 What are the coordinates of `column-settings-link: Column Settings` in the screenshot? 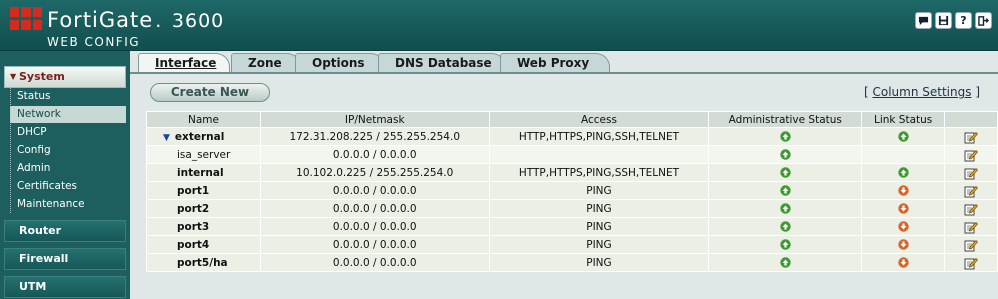 It's located at (921, 92).